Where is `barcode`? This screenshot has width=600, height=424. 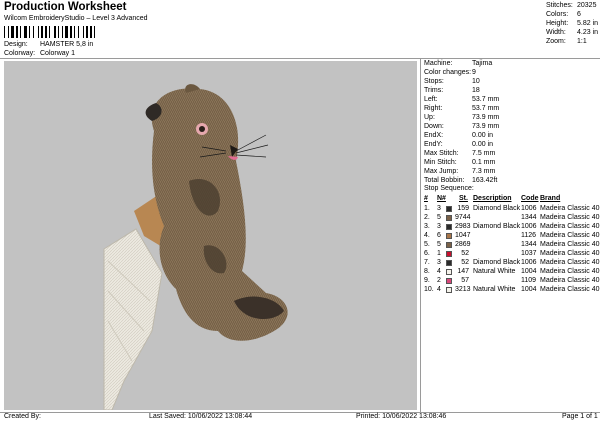 barcode is located at coordinates (49, 32).